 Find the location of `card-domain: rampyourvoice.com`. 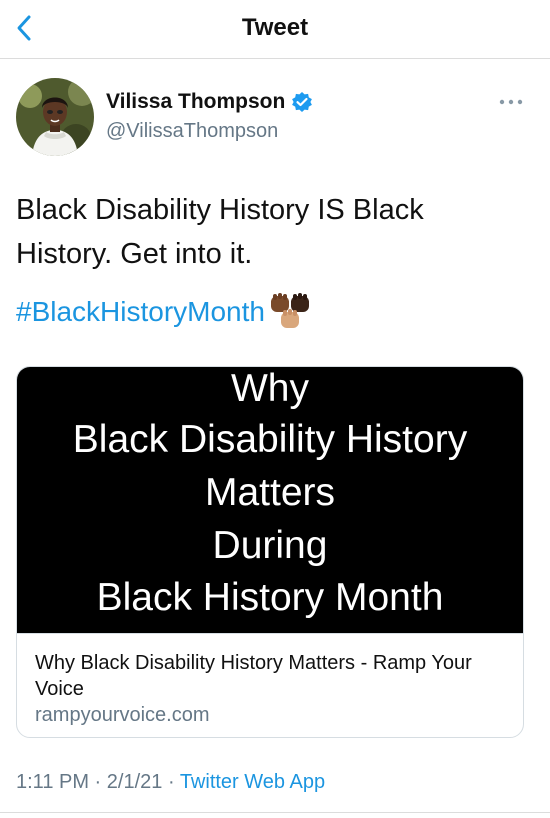

card-domain: rampyourvoice.com is located at coordinates (122, 715).